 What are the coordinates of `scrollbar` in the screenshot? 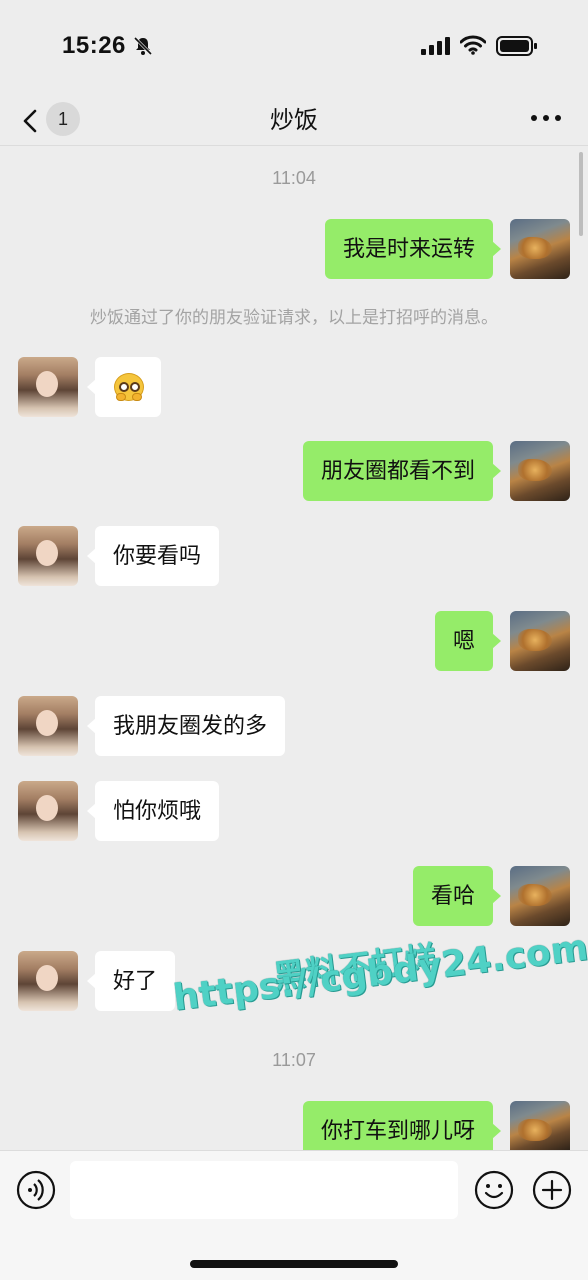 It's located at (581, 194).